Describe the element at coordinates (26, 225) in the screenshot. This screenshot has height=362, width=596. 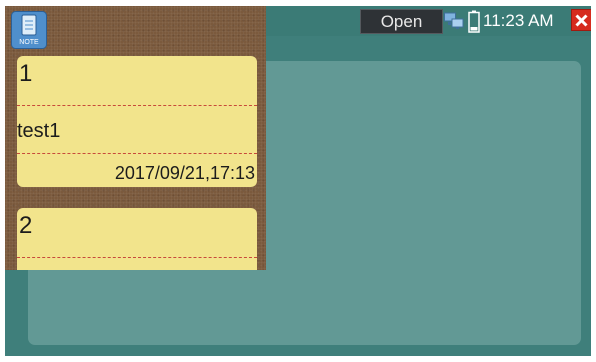
I see `note-number: 2` at that location.